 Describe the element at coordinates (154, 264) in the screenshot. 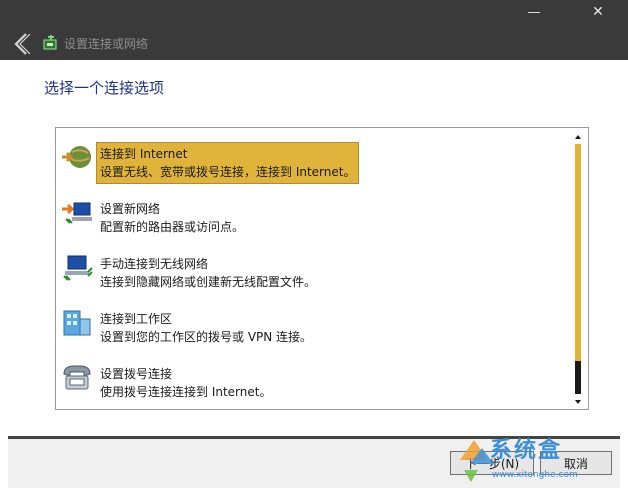

I see `option-title: 手动连接到无线网络` at that location.